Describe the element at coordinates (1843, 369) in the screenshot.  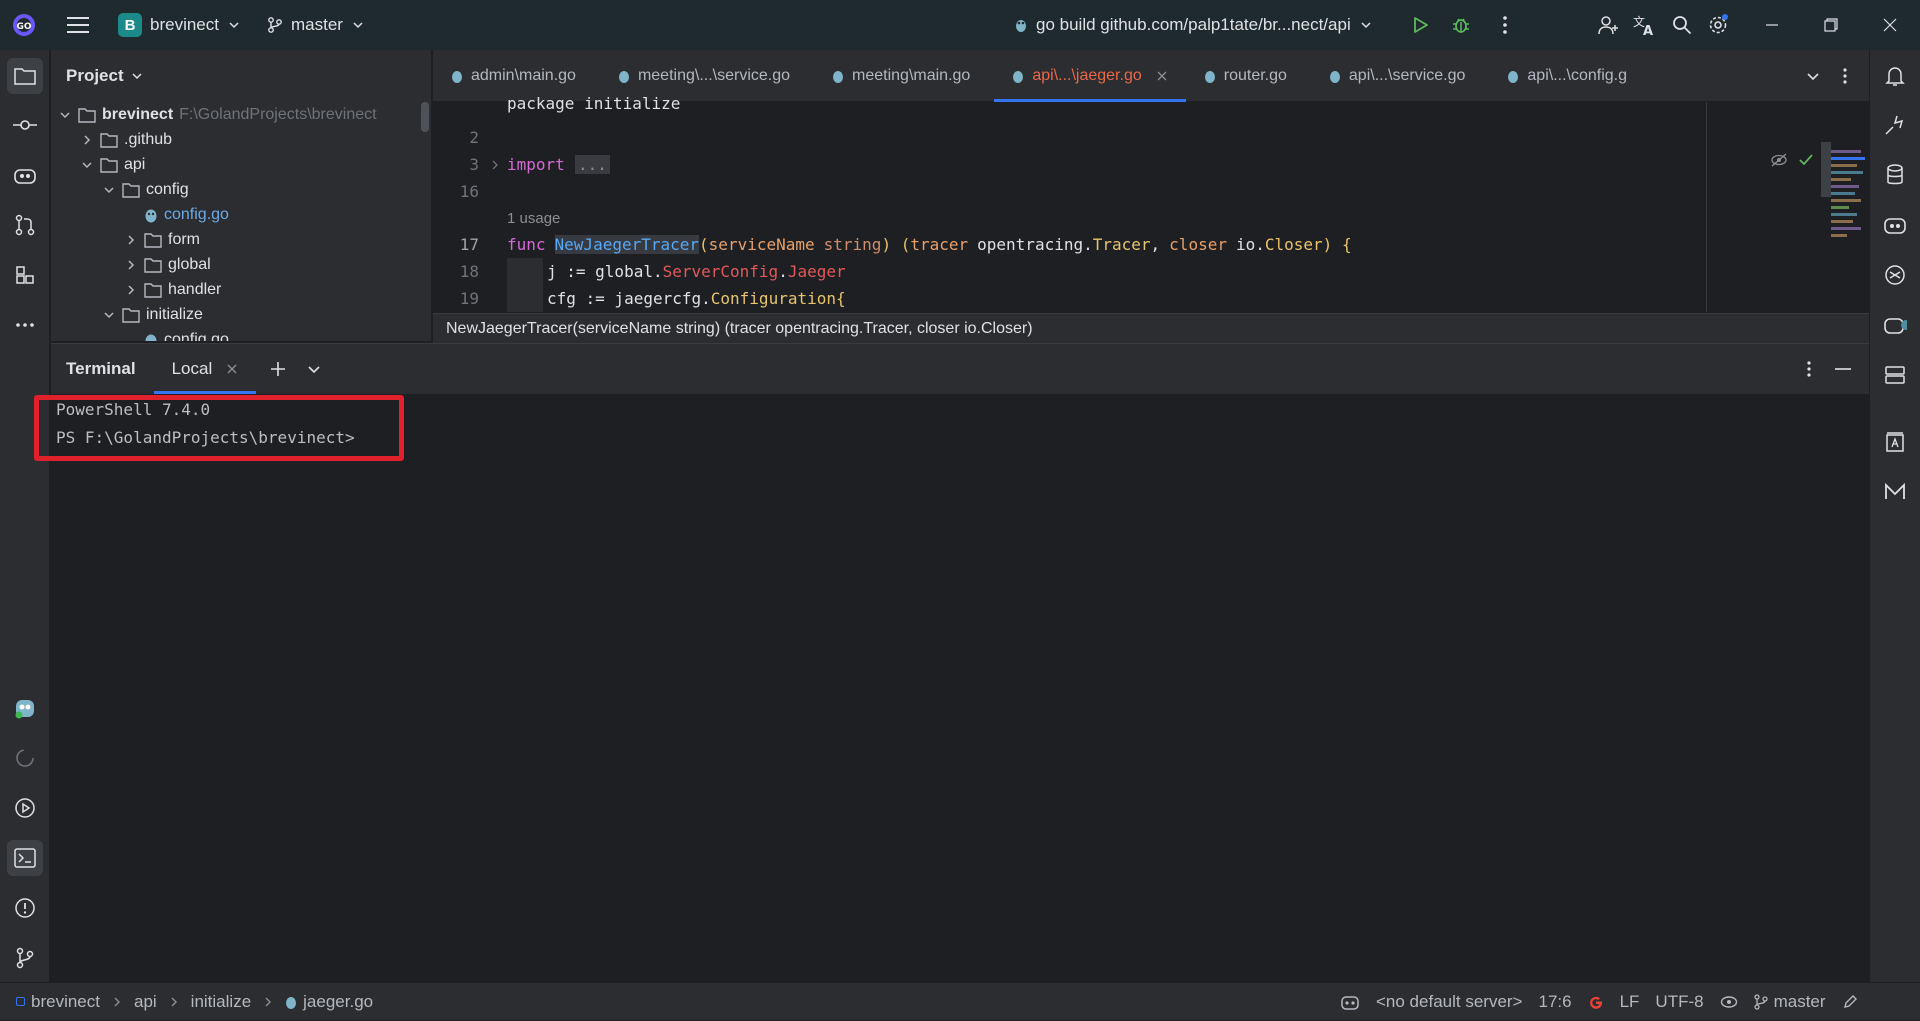
I see `hide-panel-icon` at that location.